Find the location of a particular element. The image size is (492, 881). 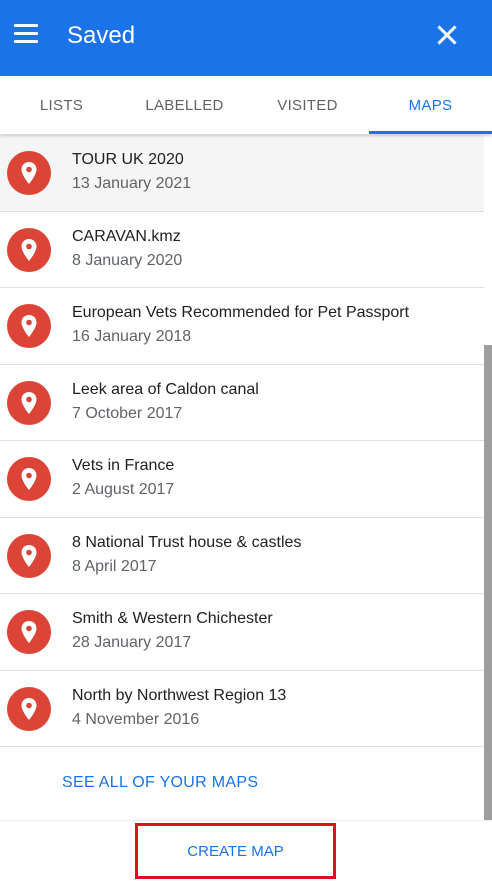

map-name: 8 National Trust house & castles is located at coordinates (187, 542).